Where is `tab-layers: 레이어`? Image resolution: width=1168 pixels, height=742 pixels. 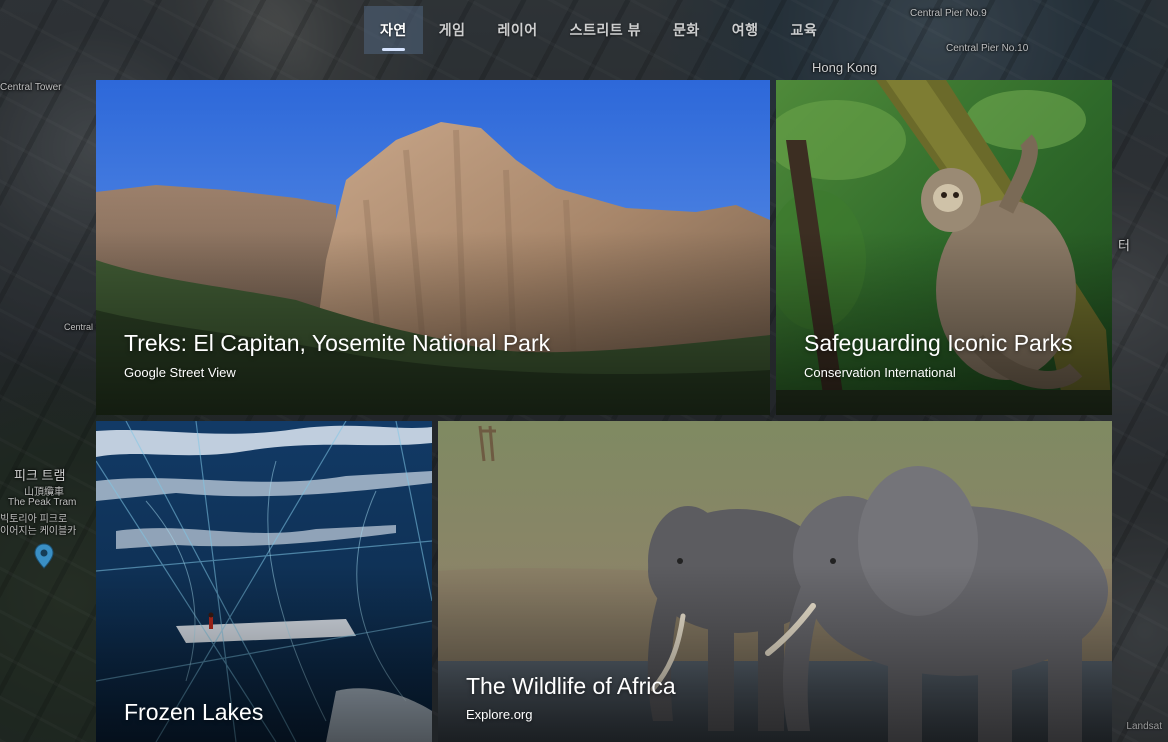 tab-layers: 레이어 is located at coordinates (518, 30).